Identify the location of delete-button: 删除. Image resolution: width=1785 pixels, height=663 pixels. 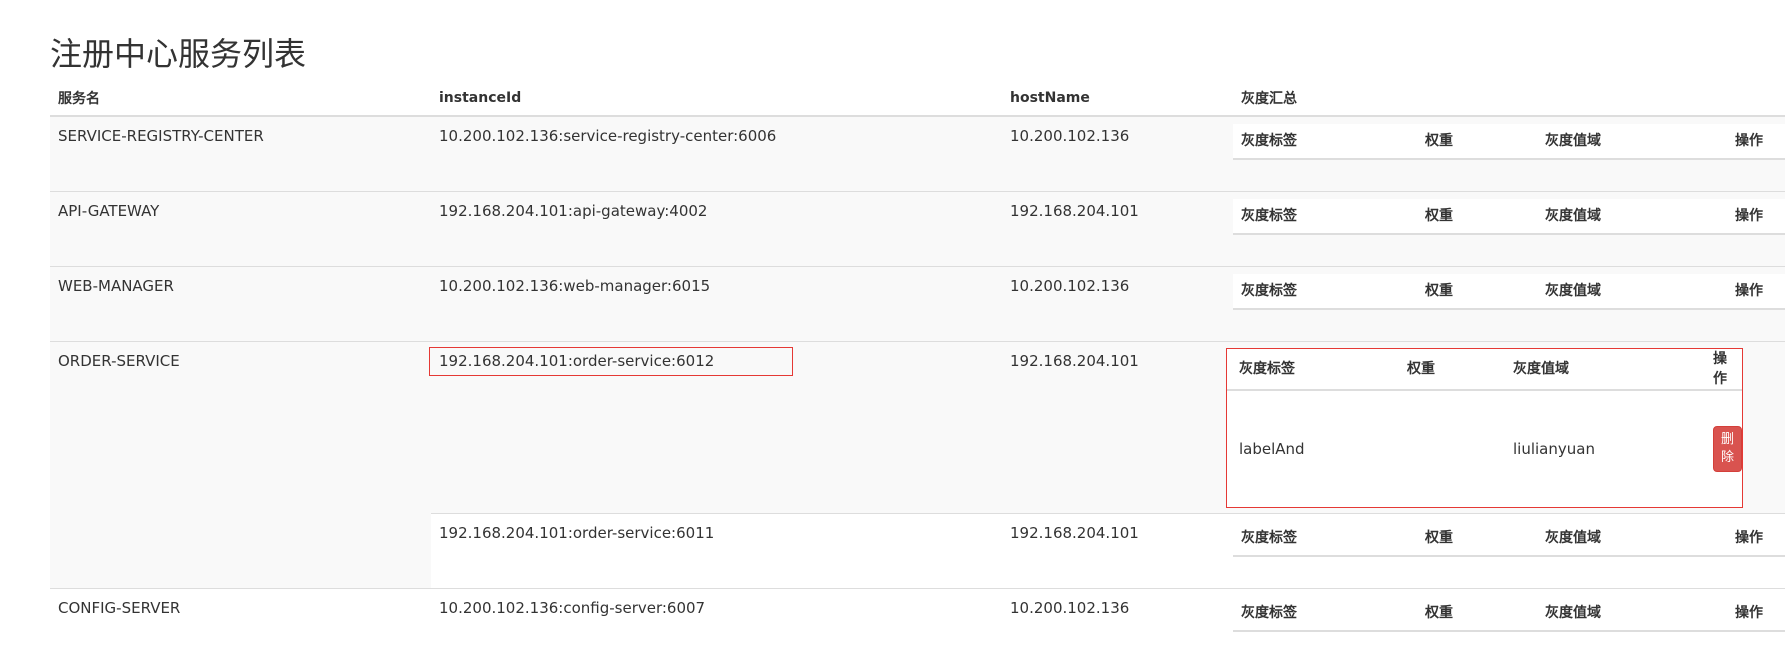
(1727, 449).